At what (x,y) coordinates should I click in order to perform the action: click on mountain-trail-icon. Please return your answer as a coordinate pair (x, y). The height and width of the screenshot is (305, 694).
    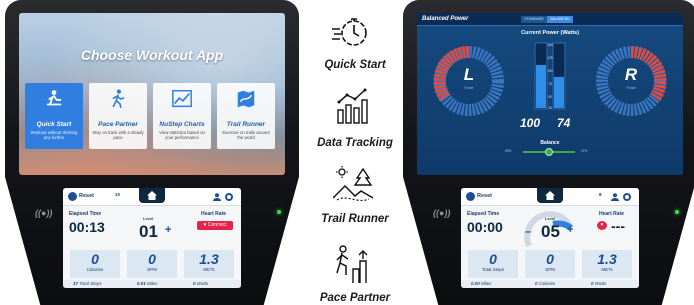
    Looking at the image, I should click on (353, 184).